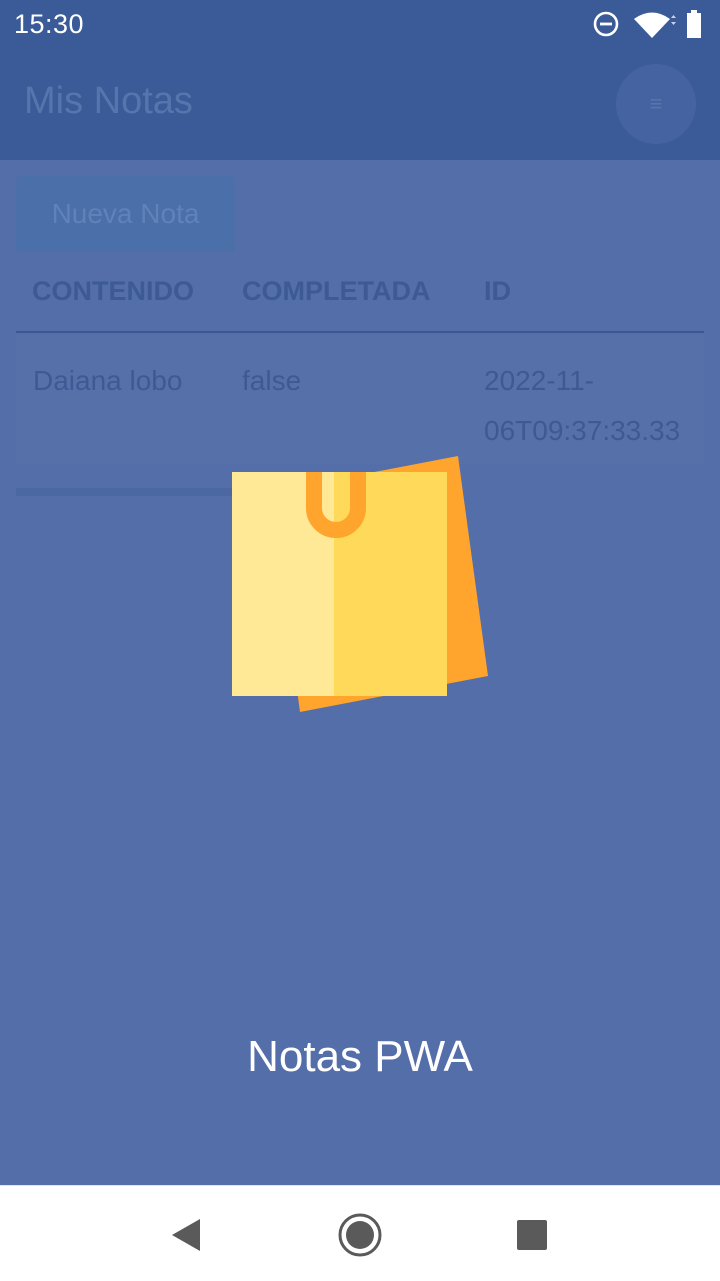 This screenshot has height=1281, width=720. What do you see at coordinates (360, 1056) in the screenshot?
I see `splash-title: Notas PWA` at bounding box center [360, 1056].